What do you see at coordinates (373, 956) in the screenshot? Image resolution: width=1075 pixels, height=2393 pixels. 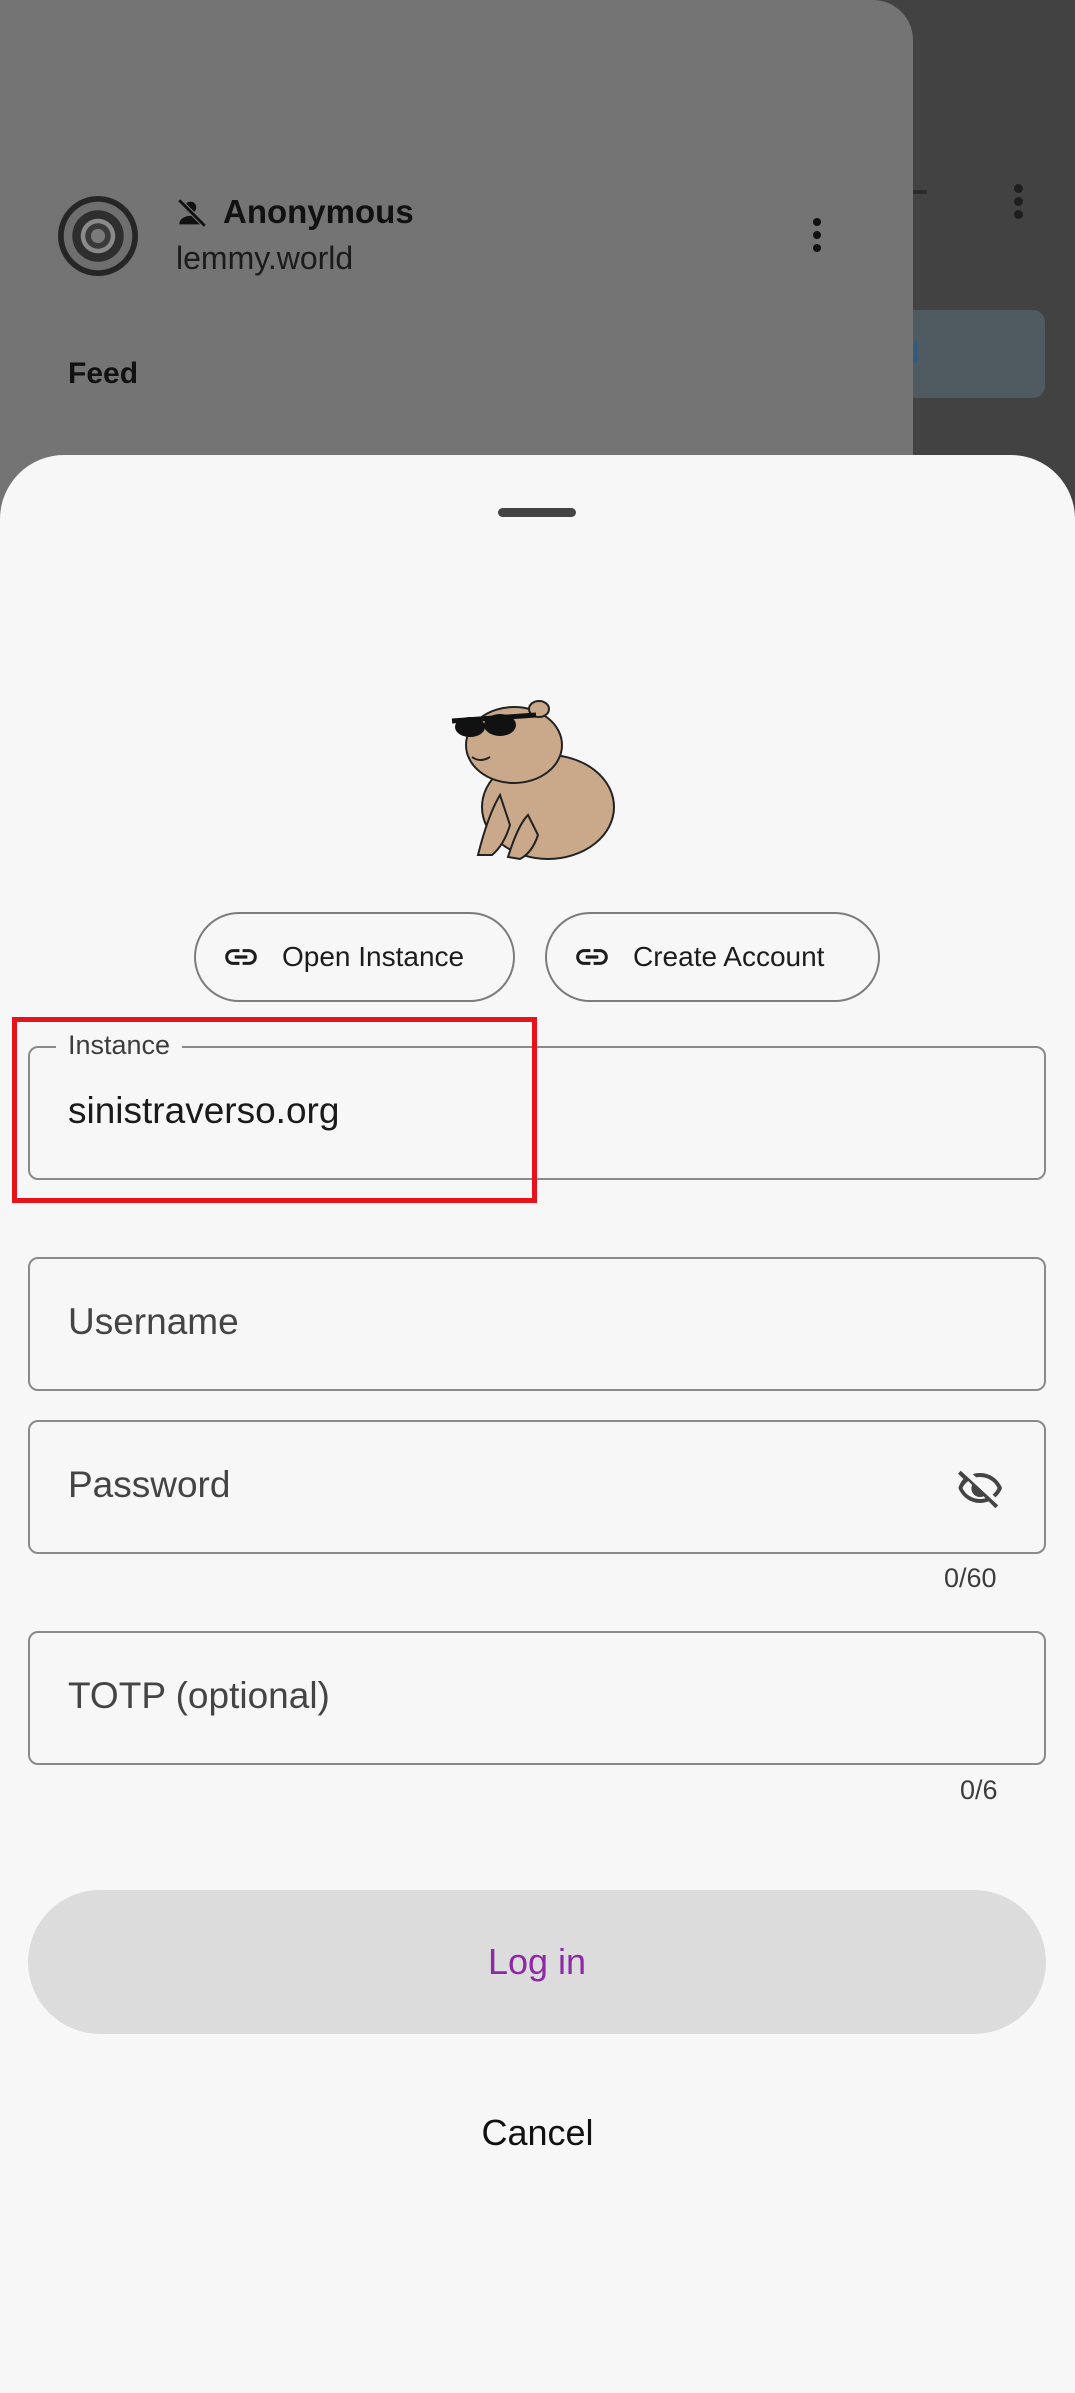 I see `open-instance-label: Open Instance` at bounding box center [373, 956].